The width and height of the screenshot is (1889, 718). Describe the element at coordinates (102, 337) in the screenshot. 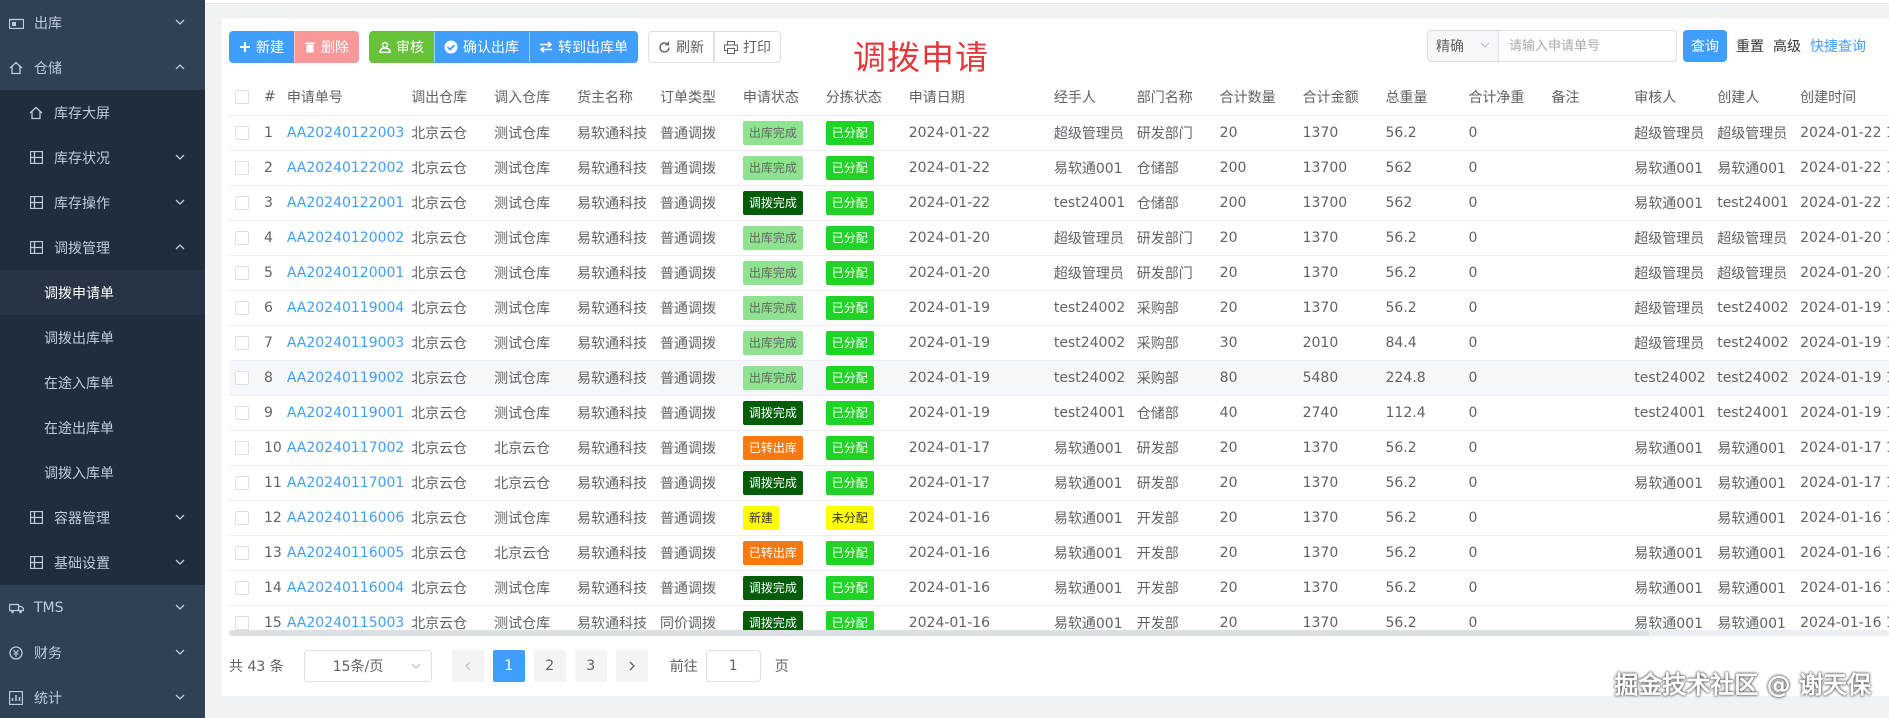

I see `sidebar-item-8: 调拨出库单` at that location.